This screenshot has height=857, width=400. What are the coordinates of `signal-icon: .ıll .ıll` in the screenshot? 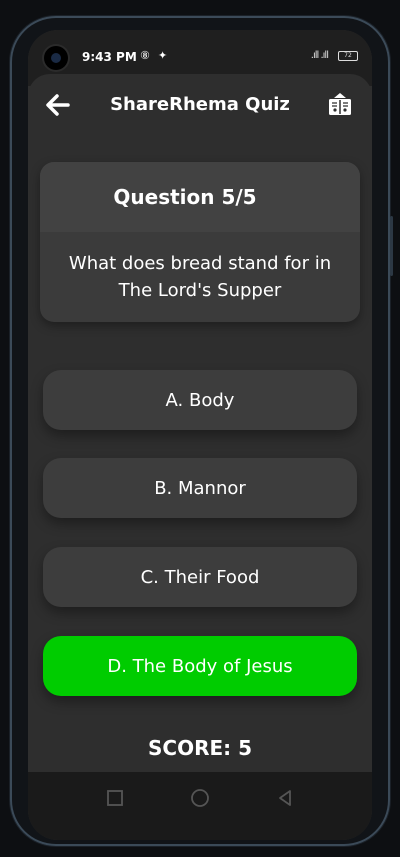 It's located at (319, 55).